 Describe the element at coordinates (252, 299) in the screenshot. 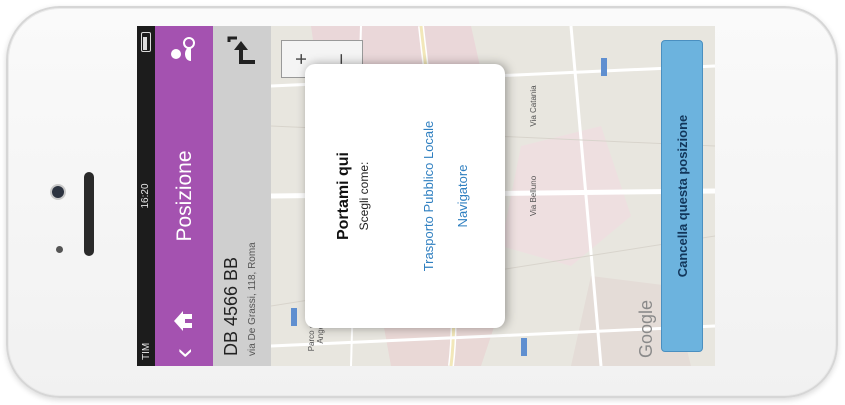

I see `vehicle-address: via De Grassi, 118, Roma` at that location.